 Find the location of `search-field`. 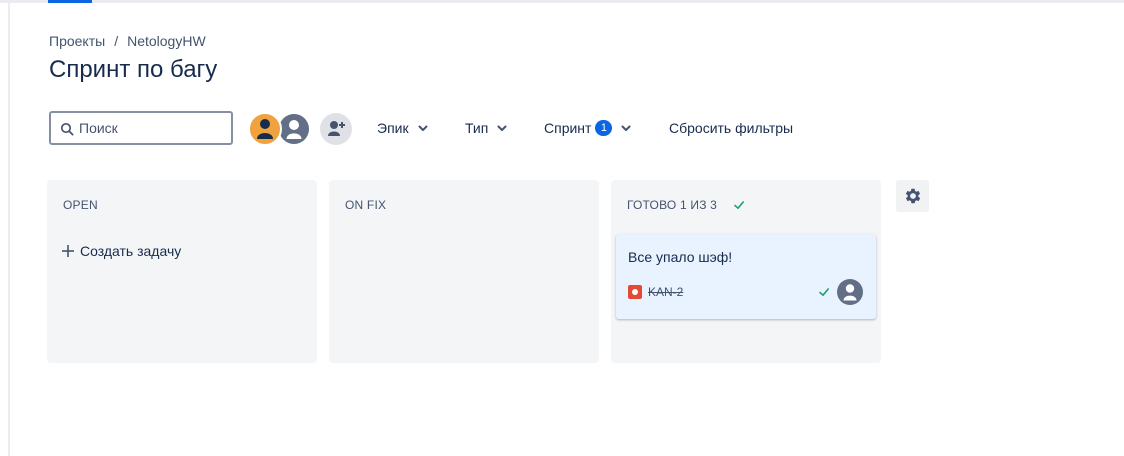

search-field is located at coordinates (141, 128).